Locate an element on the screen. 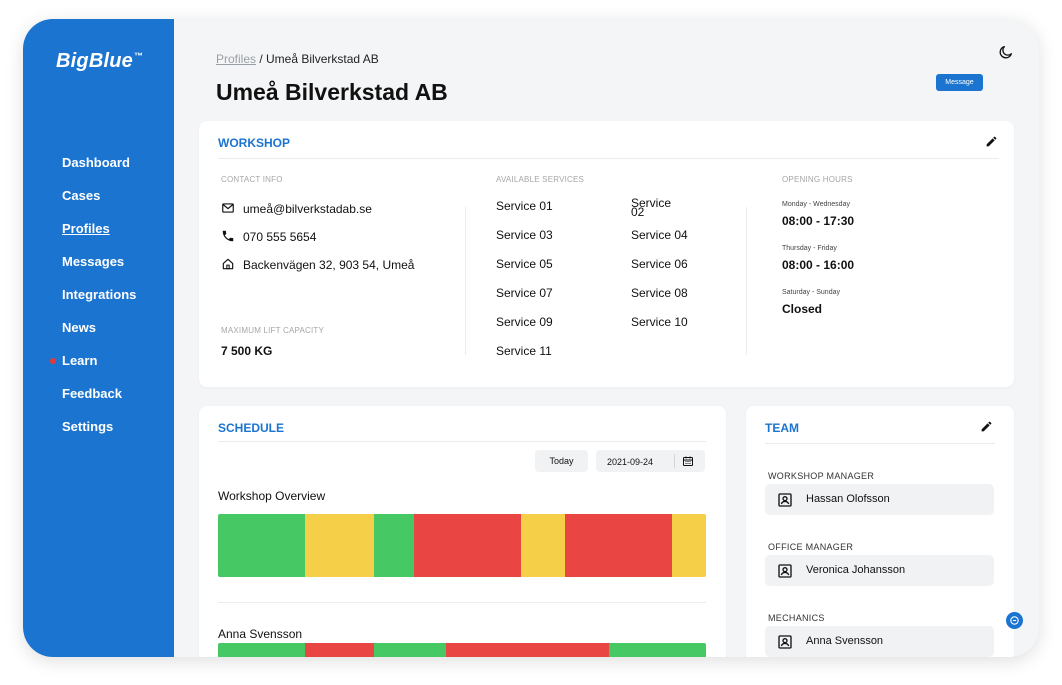 Image resolution: width=1062 pixels, height=685 pixels. chat-button is located at coordinates (1014, 620).